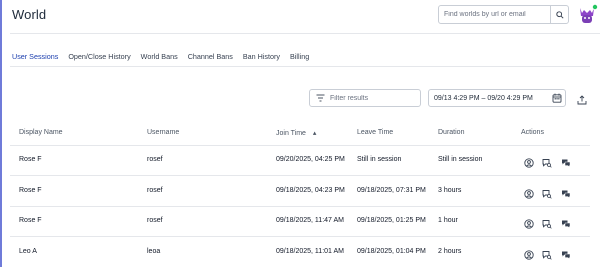 The image size is (600, 267). I want to click on column-header-join-time-label: Join Time, so click(291, 133).